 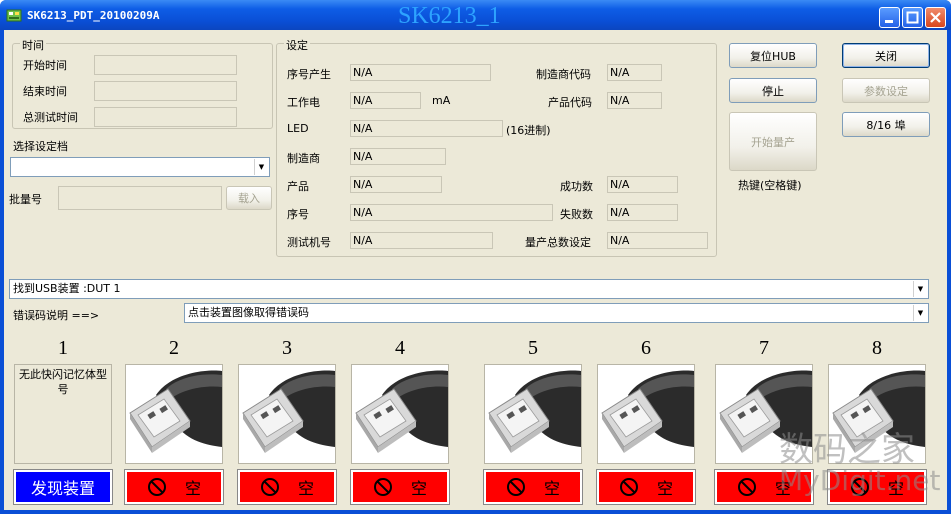 I want to click on product-label: 产品, so click(x=298, y=186).